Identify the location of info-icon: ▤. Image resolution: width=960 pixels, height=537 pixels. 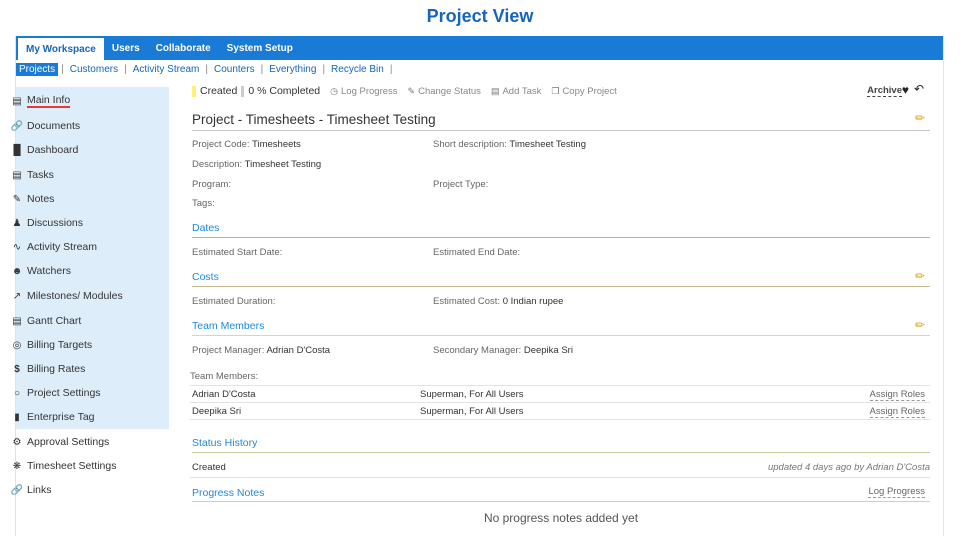
(17, 101).